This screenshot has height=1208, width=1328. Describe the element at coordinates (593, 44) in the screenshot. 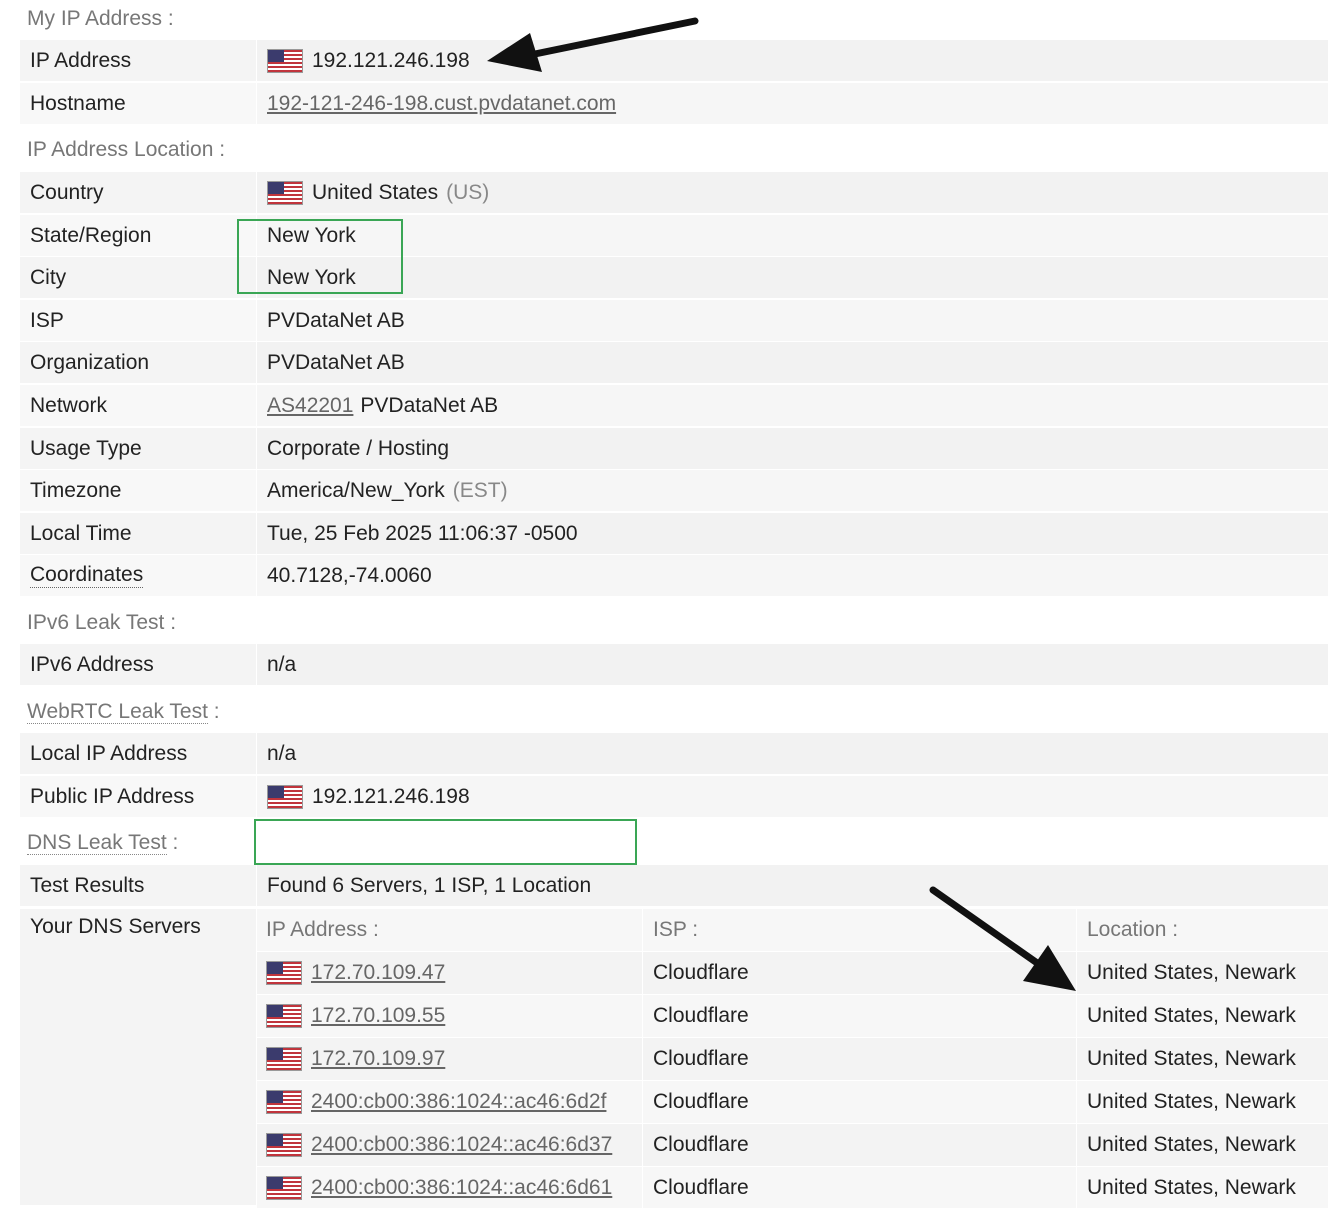

I see `arrow-to-ip-icon` at that location.